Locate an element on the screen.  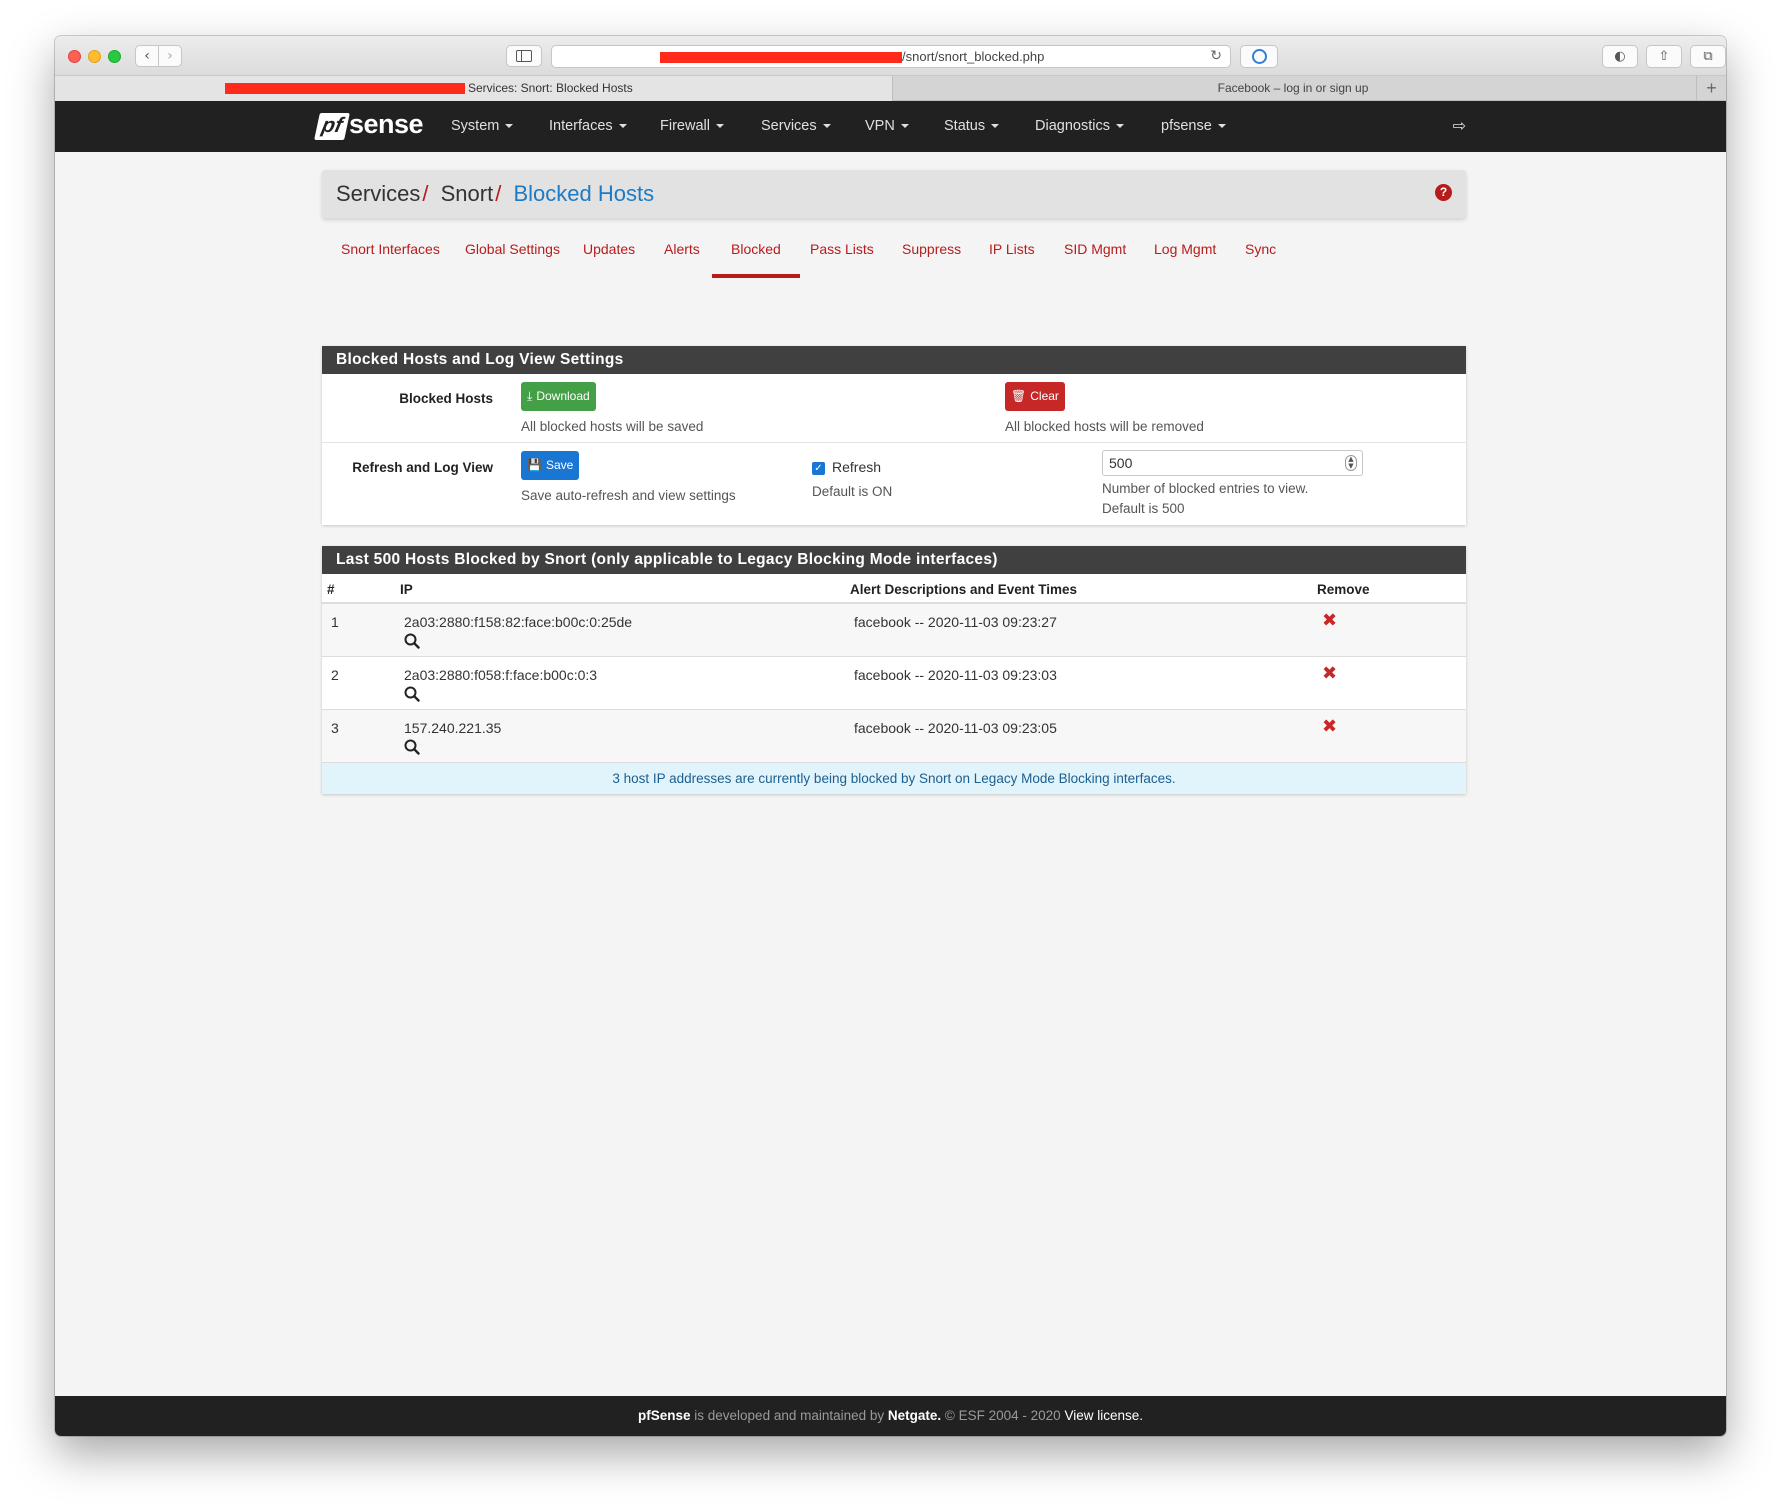
col-ip: IP is located at coordinates (406, 589).